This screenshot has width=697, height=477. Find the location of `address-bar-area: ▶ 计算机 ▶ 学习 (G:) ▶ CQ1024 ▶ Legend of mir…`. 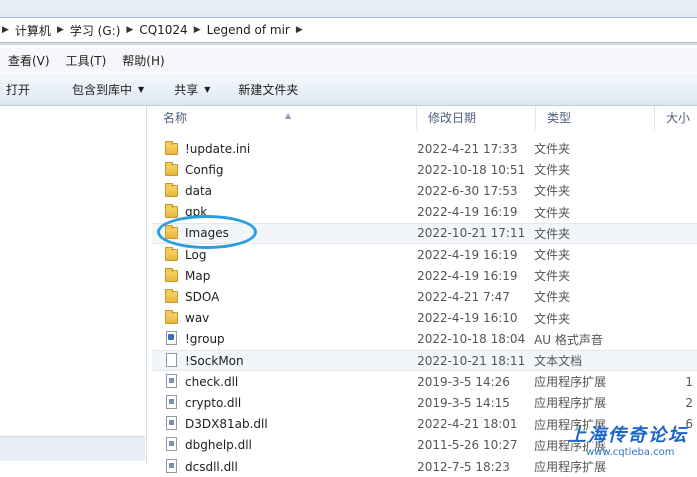

address-bar-area: ▶ 计算机 ▶ 学习 (G:) ▶ CQ1024 ▶ Legend of mir… is located at coordinates (348, 22).